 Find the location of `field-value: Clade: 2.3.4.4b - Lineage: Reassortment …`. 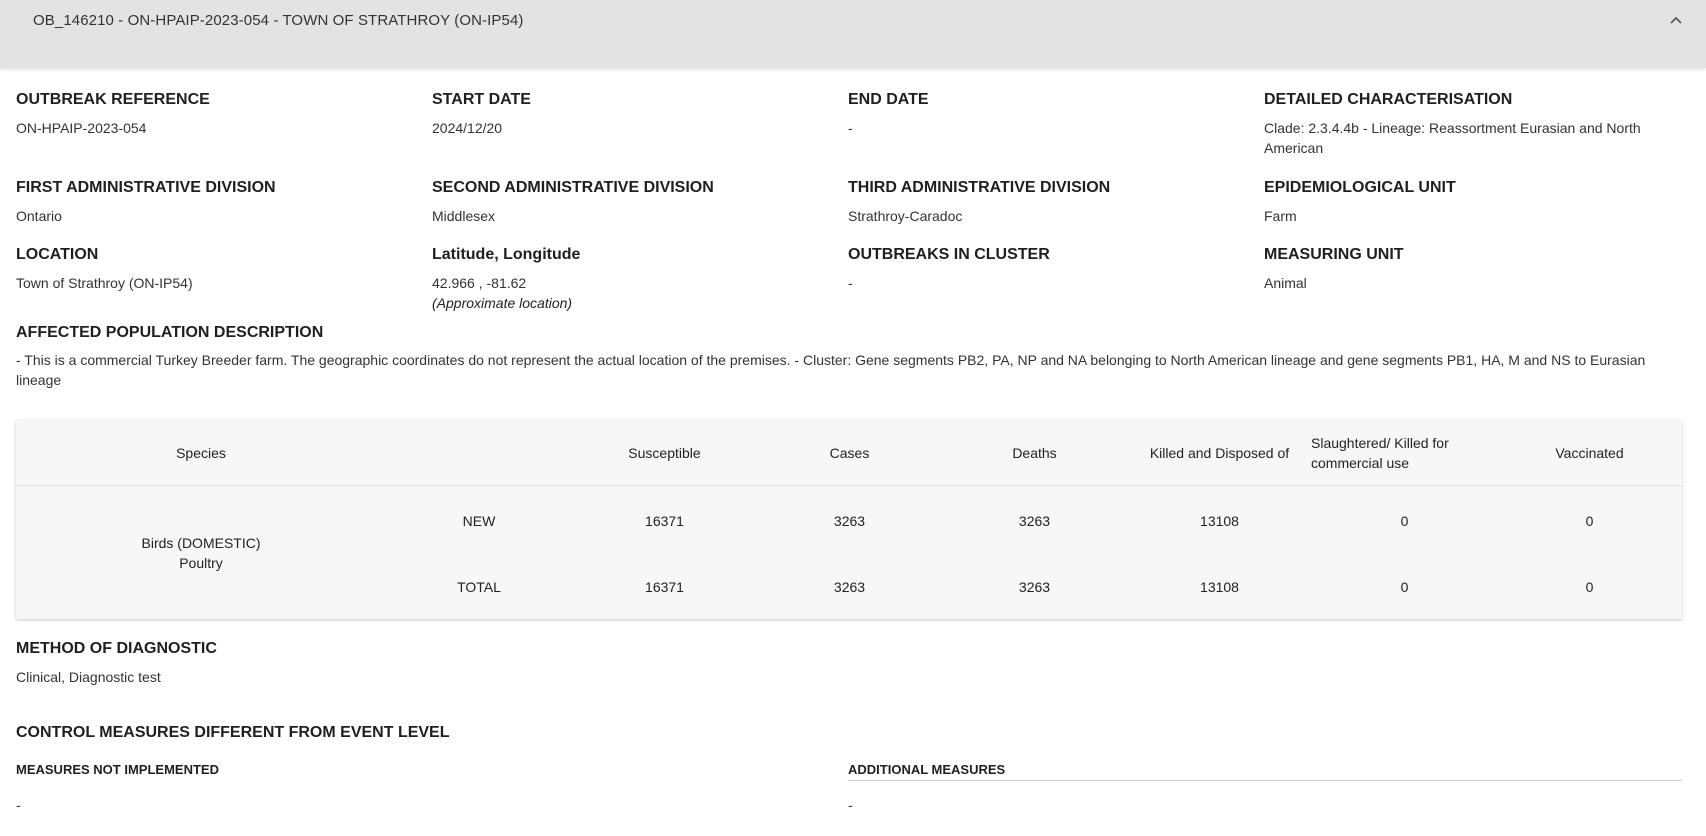

field-value: Clade: 2.3.4.4b - Lineage: Reassortment … is located at coordinates (1452, 138).